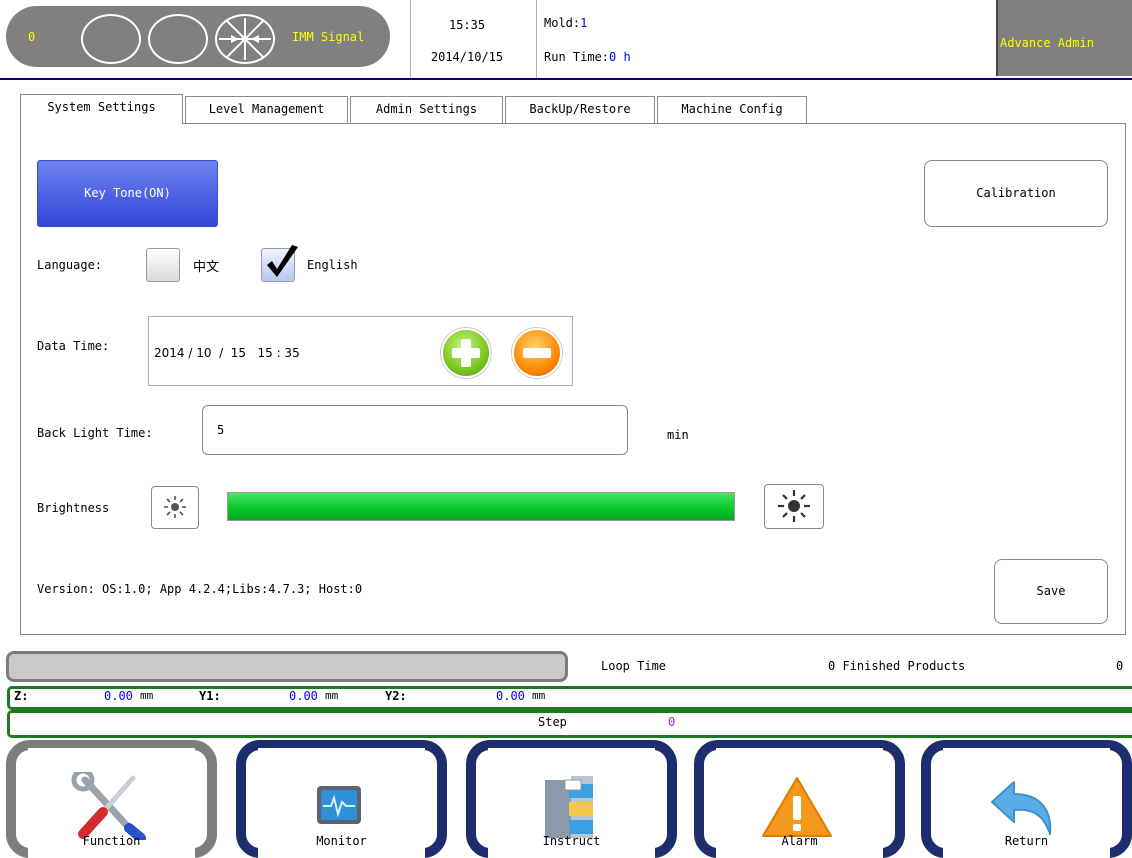 The width and height of the screenshot is (1132, 858). What do you see at coordinates (797, 807) in the screenshot?
I see `warning-icon` at bounding box center [797, 807].